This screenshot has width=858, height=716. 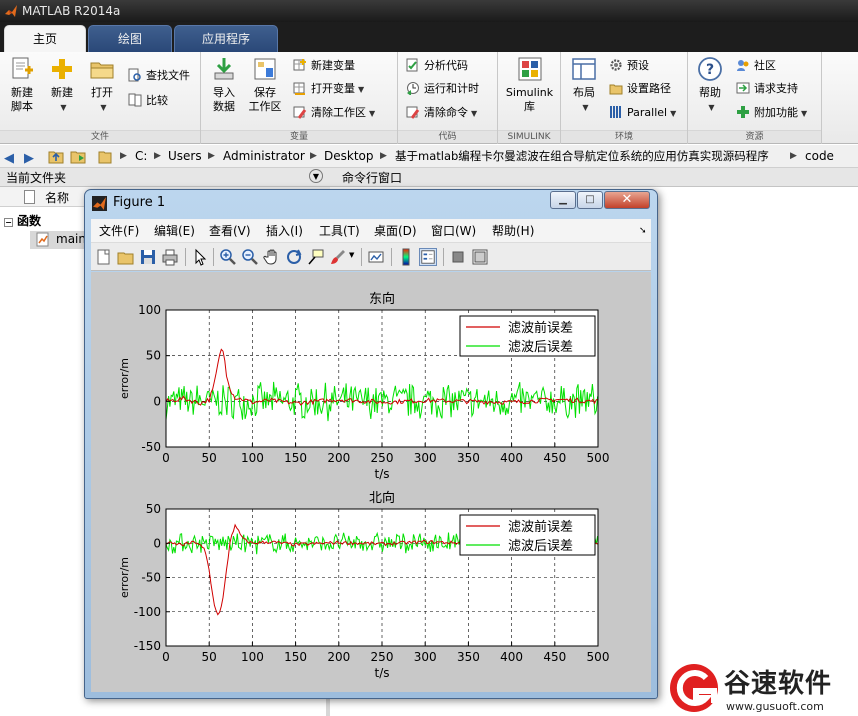 What do you see at coordinates (45, 38) in the screenshot?
I see `tab-home: 主页` at bounding box center [45, 38].